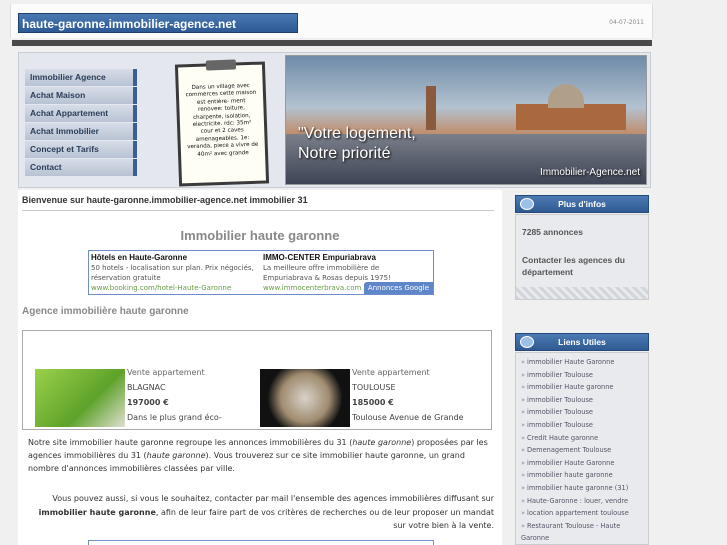 Image resolution: width=727 pixels, height=545 pixels. What do you see at coordinates (81, 167) in the screenshot?
I see `nav-item-contact: Contact` at bounding box center [81, 167].